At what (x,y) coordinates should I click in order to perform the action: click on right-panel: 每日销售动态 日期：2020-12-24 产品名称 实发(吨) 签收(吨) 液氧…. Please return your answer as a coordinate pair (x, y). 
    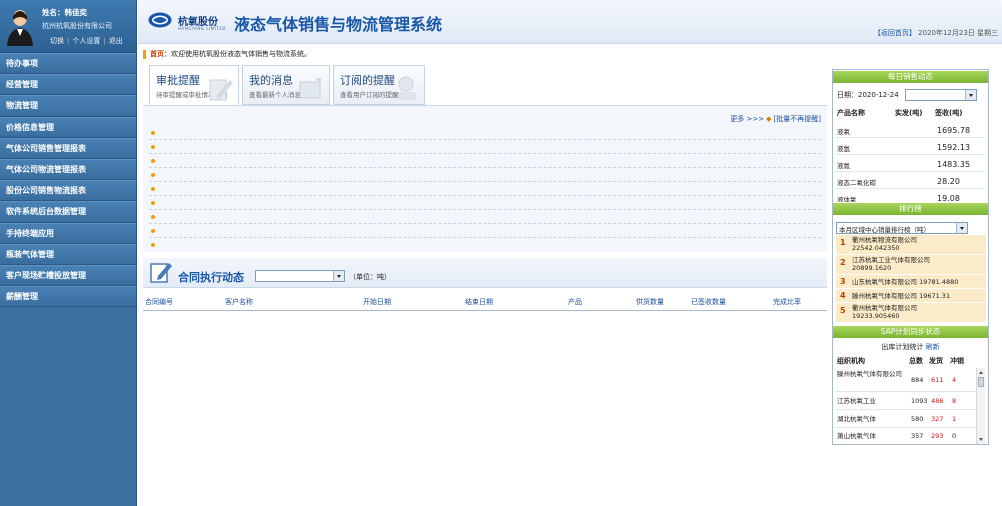
    Looking at the image, I should click on (910, 257).